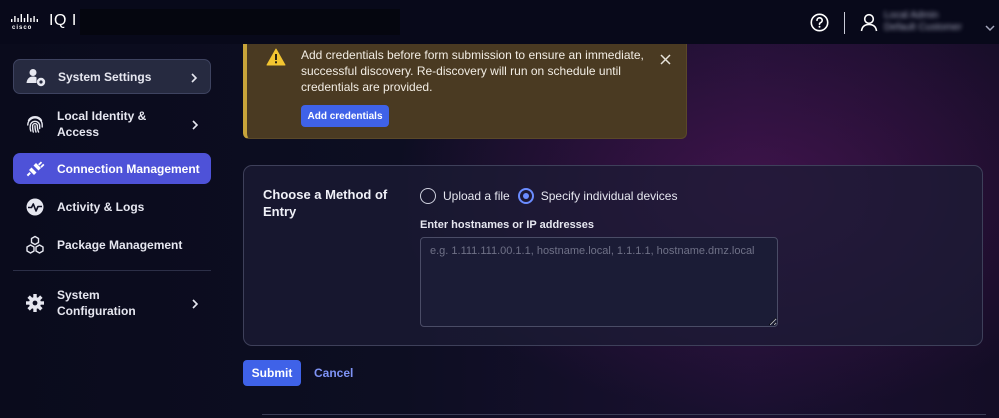 This screenshot has width=999, height=418. Describe the element at coordinates (101, 207) in the screenshot. I see `sidebar-item-label: Activity & Logs` at that location.